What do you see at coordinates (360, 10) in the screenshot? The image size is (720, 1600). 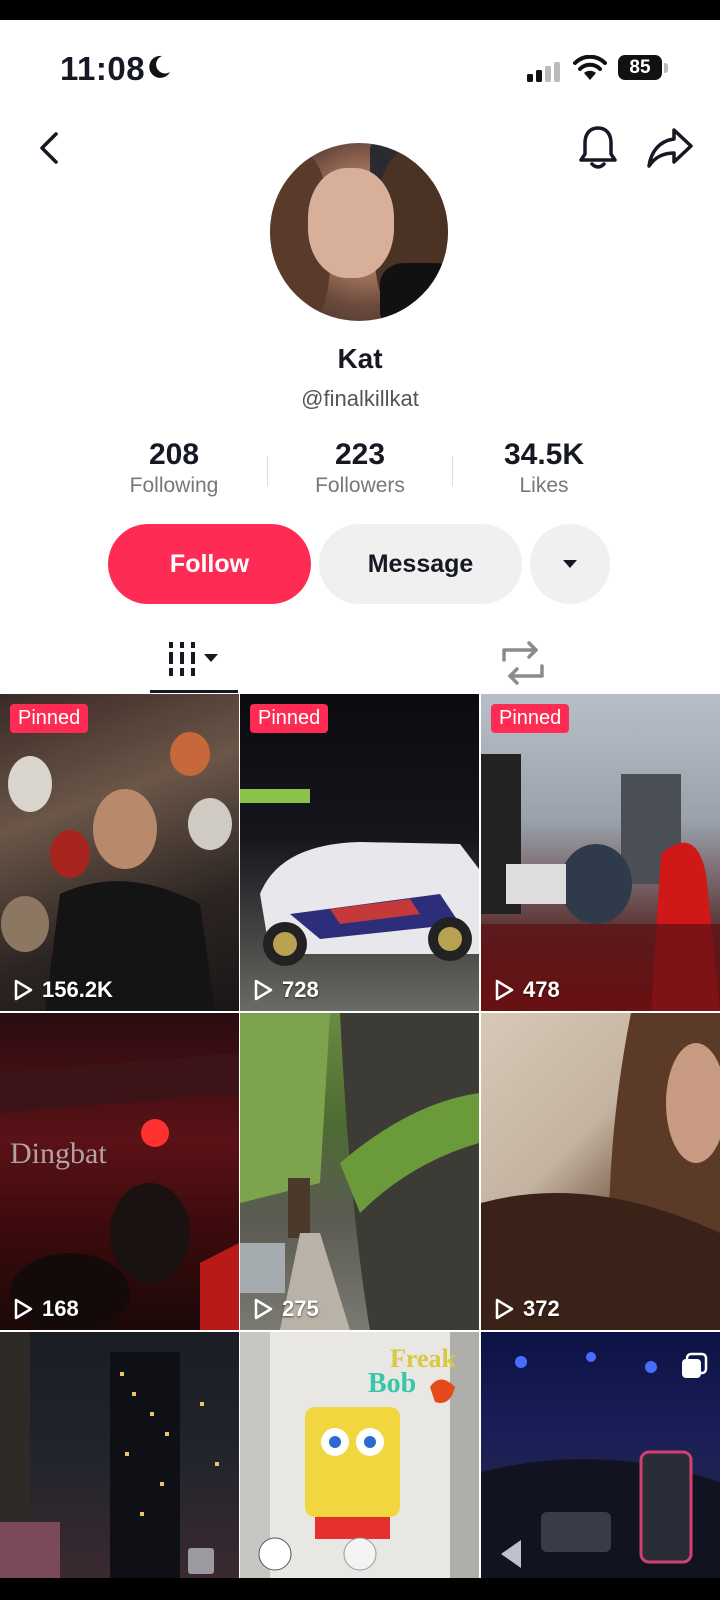 I see `top-black-bar` at bounding box center [360, 10].